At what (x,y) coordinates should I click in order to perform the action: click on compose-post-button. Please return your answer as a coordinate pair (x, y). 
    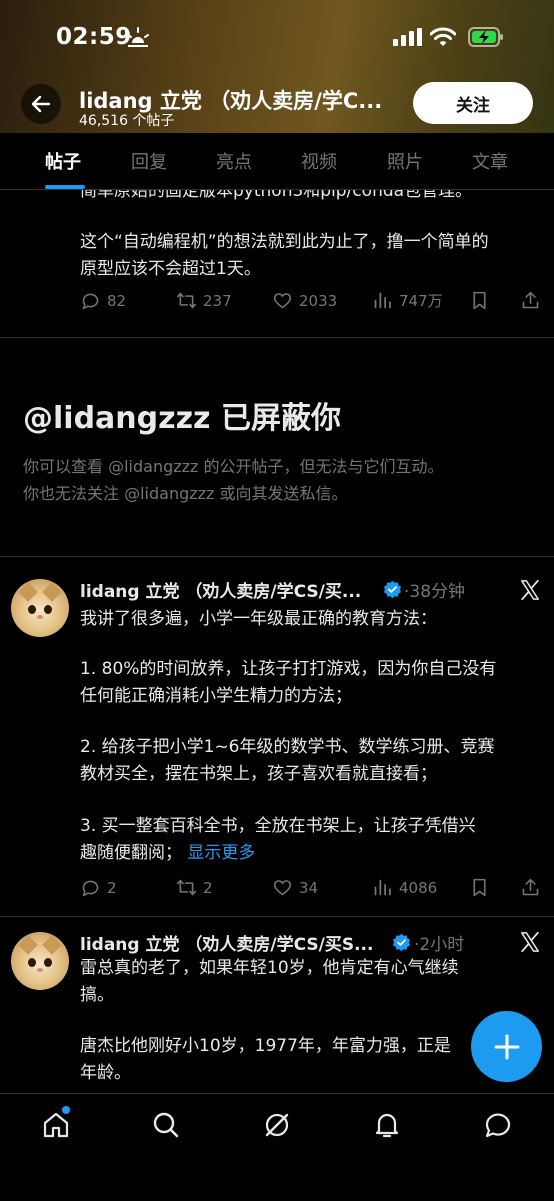
    Looking at the image, I should click on (506, 1046).